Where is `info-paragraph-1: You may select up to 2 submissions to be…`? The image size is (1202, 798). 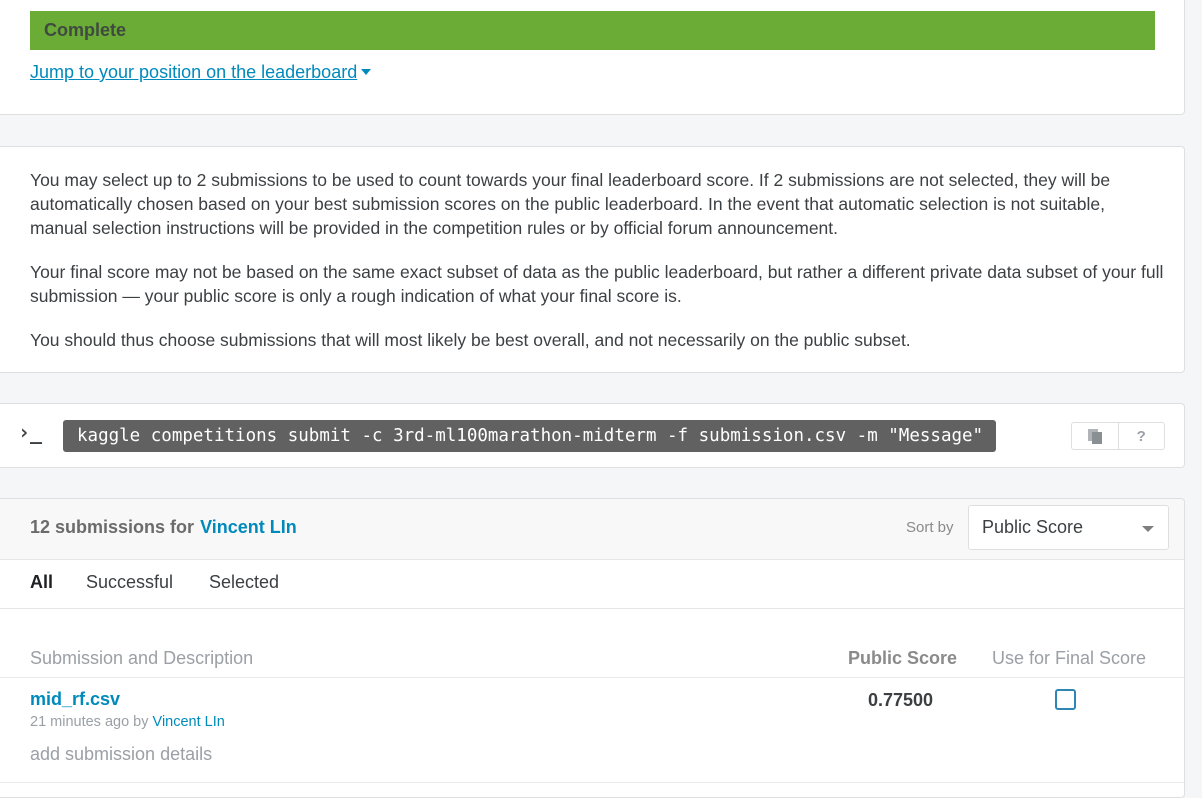
info-paragraph-1: You may select up to 2 submissions to be… is located at coordinates (570, 204).